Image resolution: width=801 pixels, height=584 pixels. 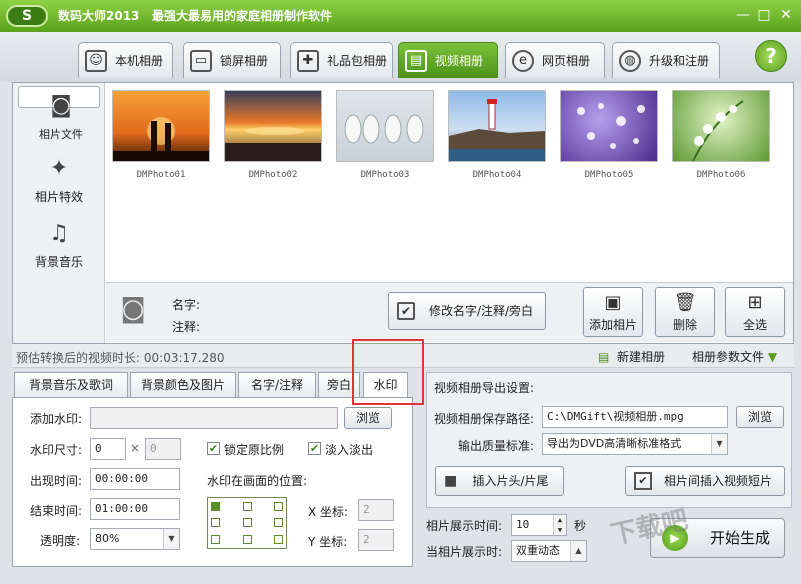 What do you see at coordinates (448, 60) in the screenshot?
I see `tab-video-album: ▤ 视频相册` at bounding box center [448, 60].